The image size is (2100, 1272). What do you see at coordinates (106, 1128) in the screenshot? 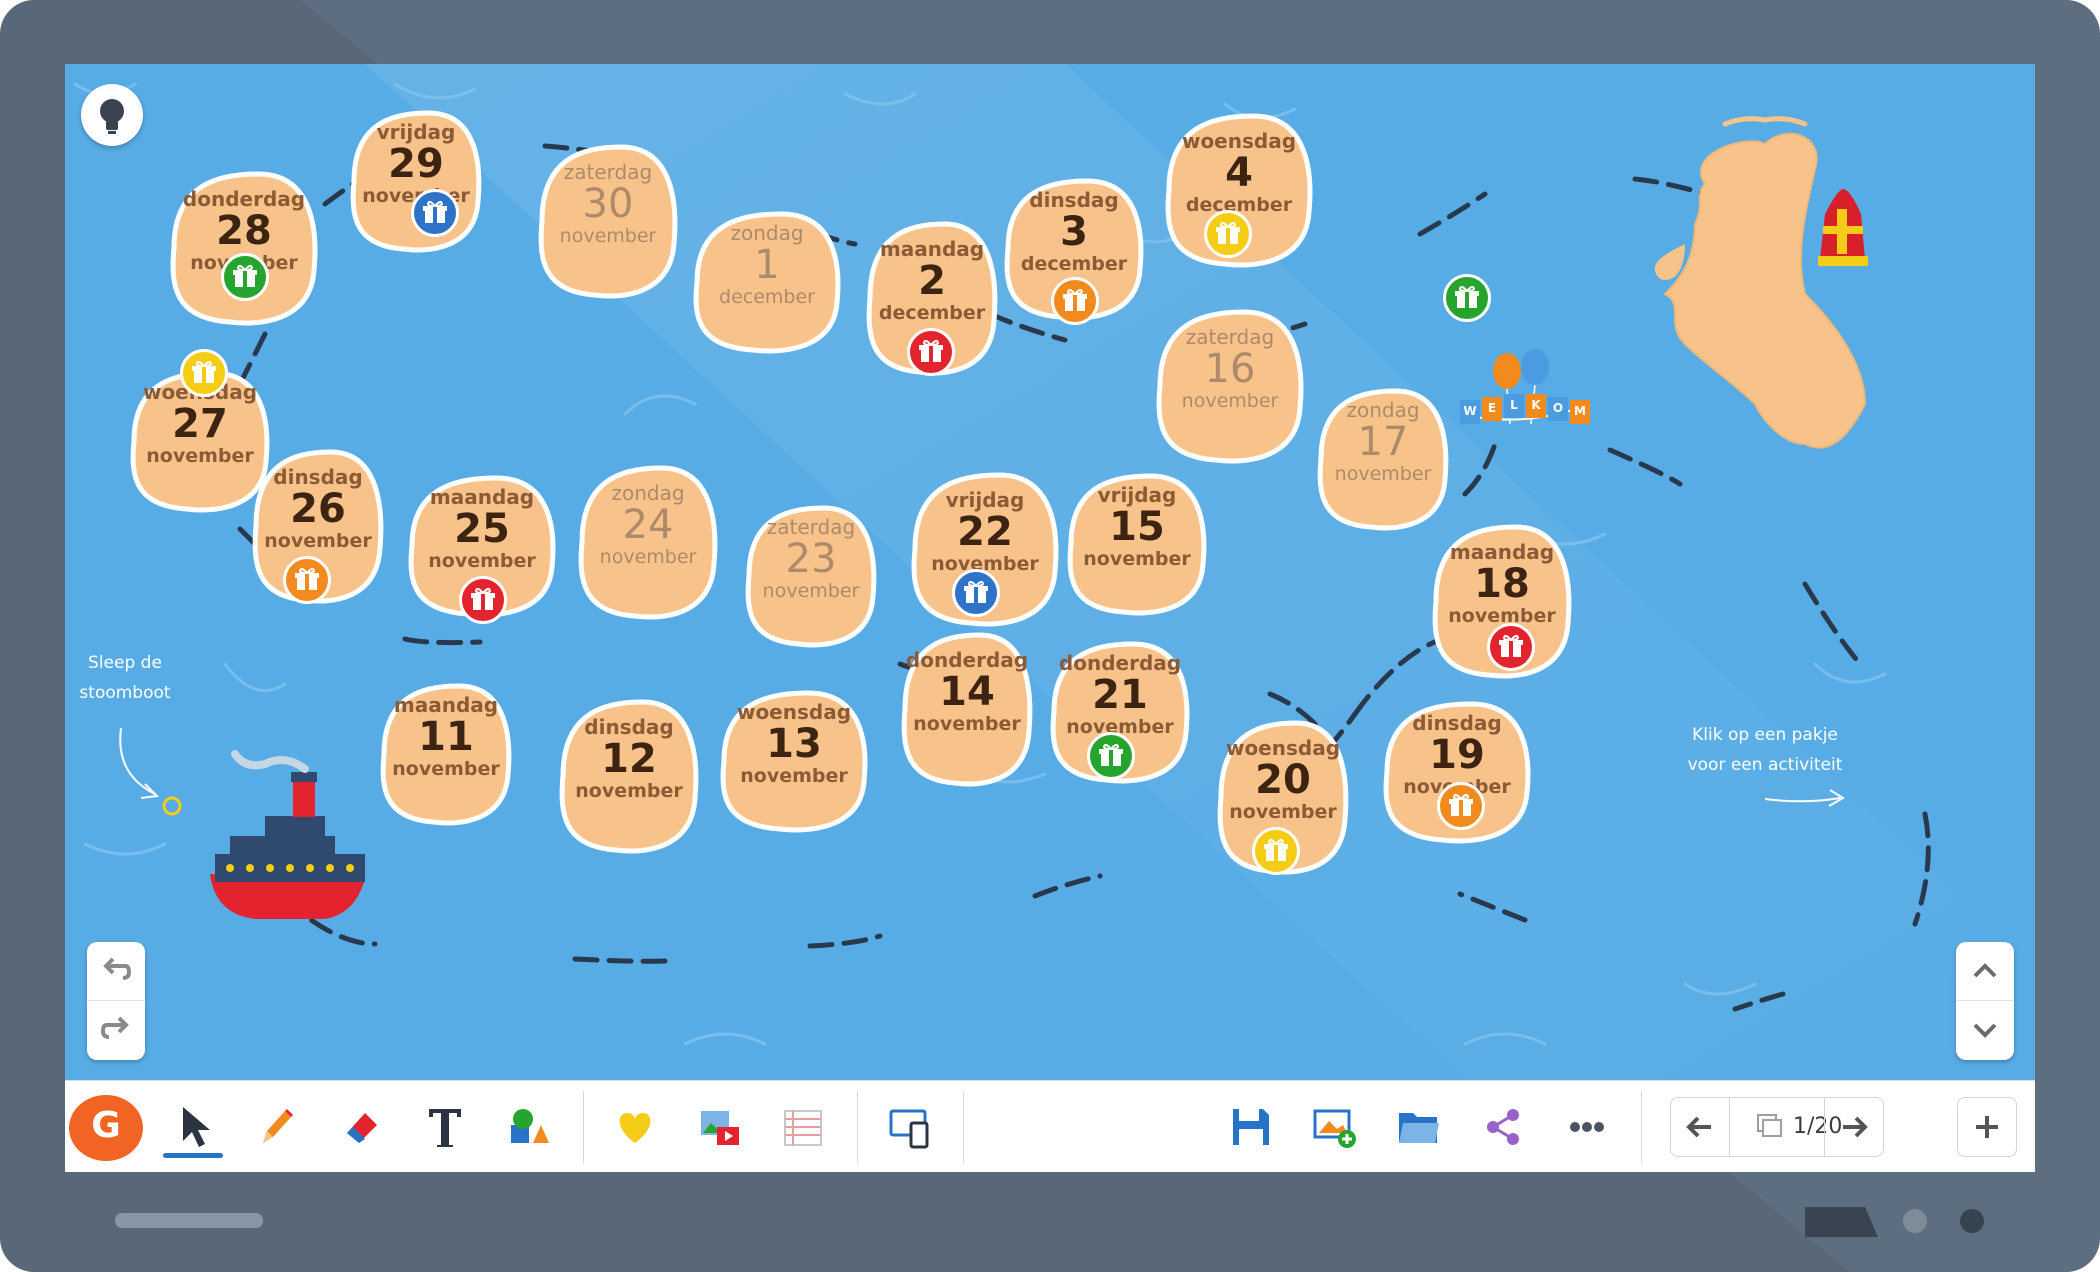
I see `app-logo: G` at bounding box center [106, 1128].